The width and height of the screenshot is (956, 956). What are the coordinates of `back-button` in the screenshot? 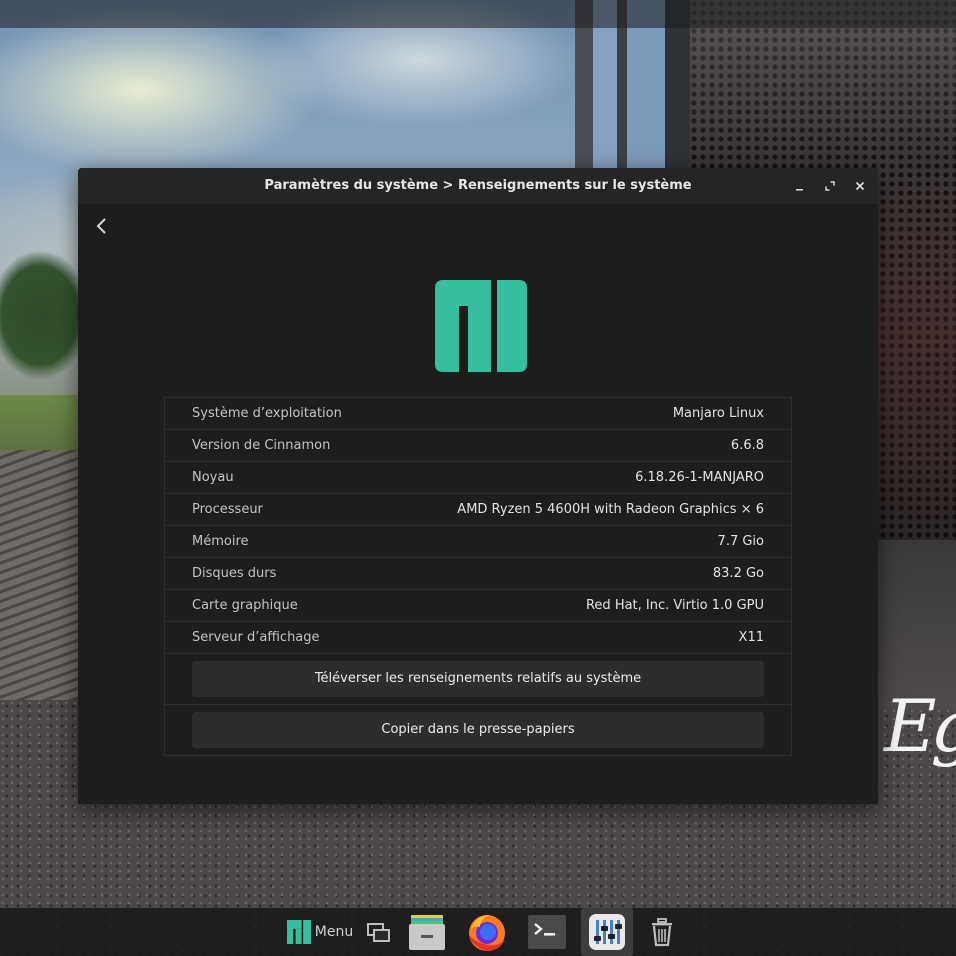 It's located at (102, 226).